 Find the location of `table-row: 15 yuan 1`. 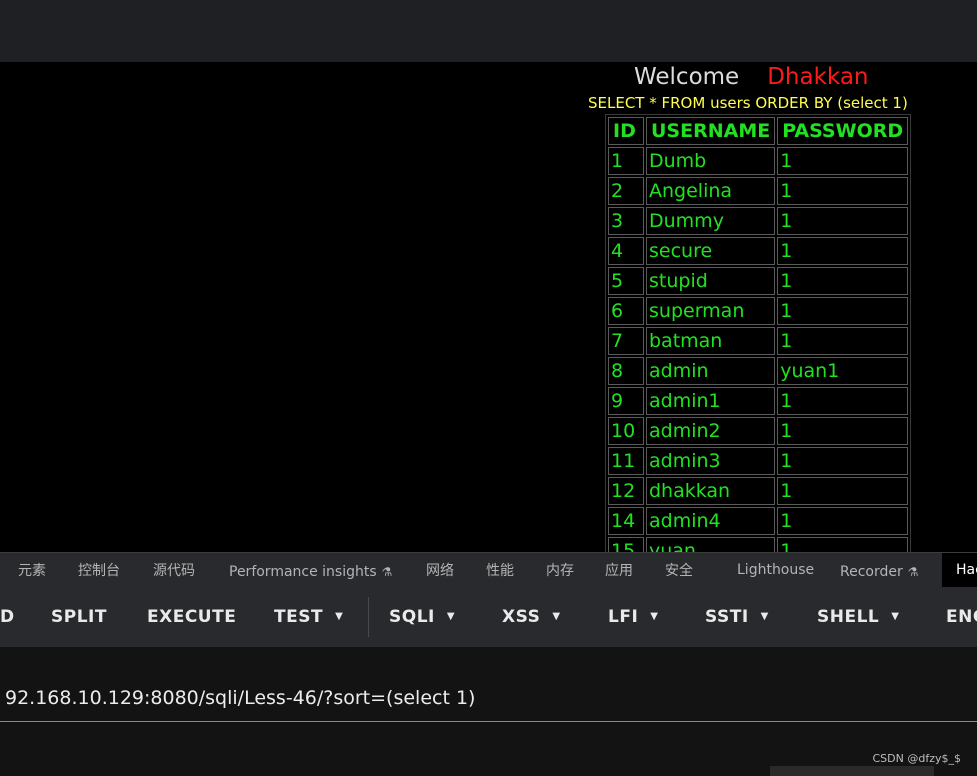

table-row: 15 yuan 1 is located at coordinates (758, 544).